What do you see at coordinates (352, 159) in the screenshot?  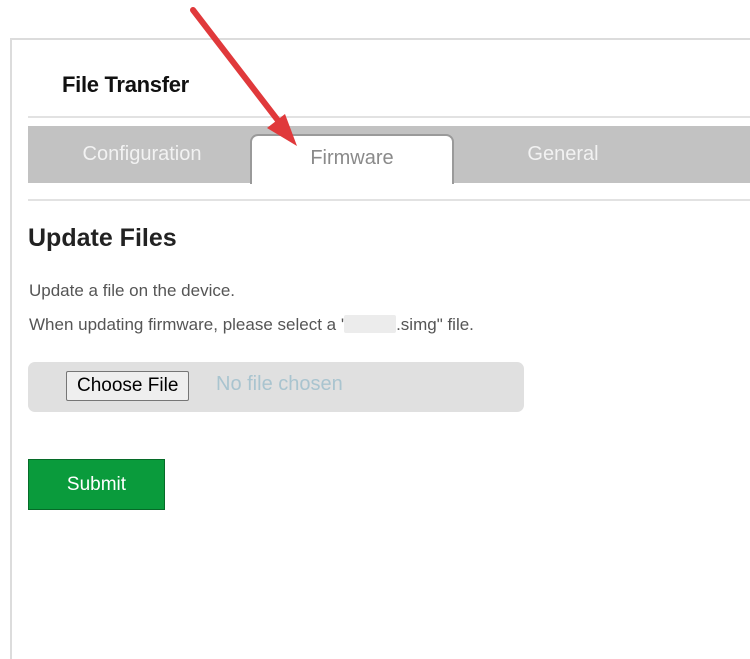 I see `tab-firmware: Firmware` at bounding box center [352, 159].